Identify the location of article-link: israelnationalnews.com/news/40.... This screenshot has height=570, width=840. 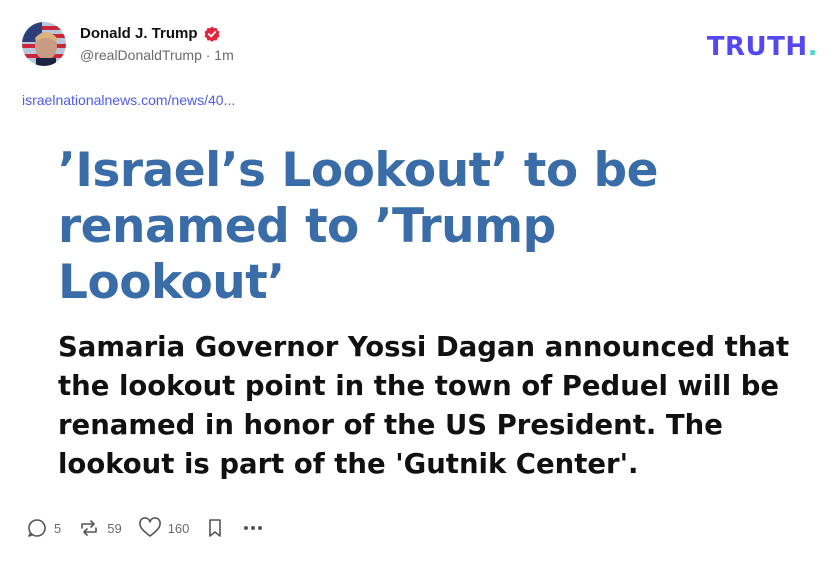
(128, 100).